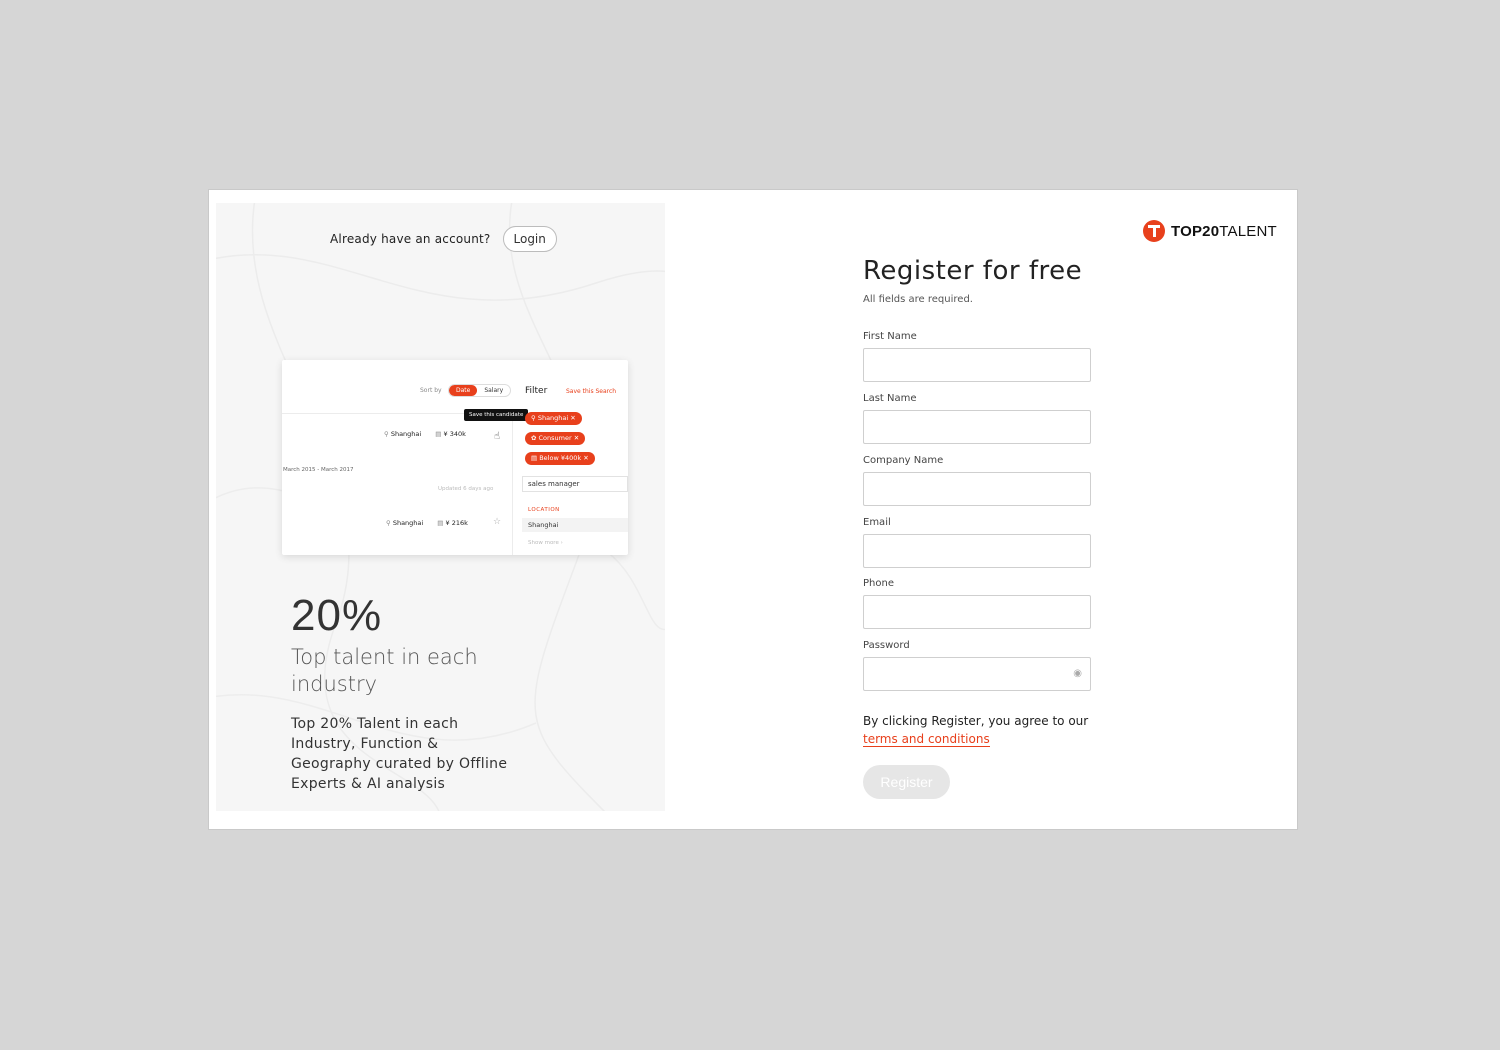 Image resolution: width=1500 pixels, height=1050 pixels. What do you see at coordinates (466, 489) in the screenshot?
I see `updated-text: Updated 6 days ago` at bounding box center [466, 489].